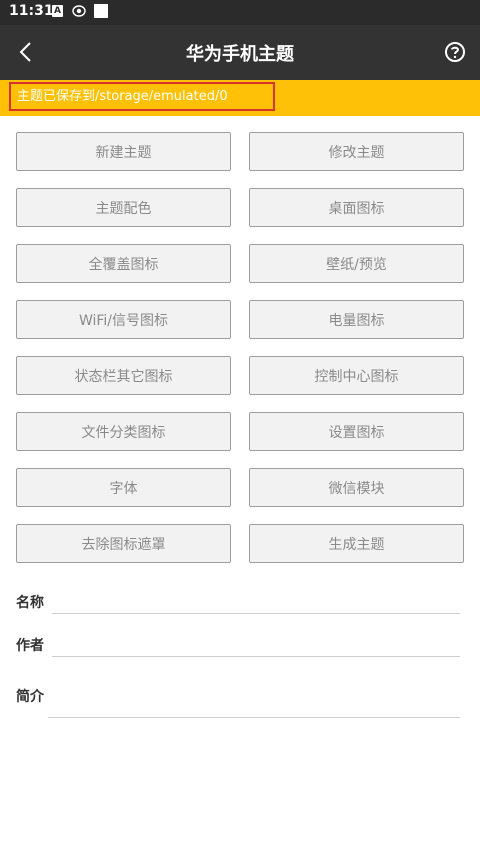 The image size is (480, 853). Describe the element at coordinates (31, 11) in the screenshot. I see `status-time: 11:31` at that location.